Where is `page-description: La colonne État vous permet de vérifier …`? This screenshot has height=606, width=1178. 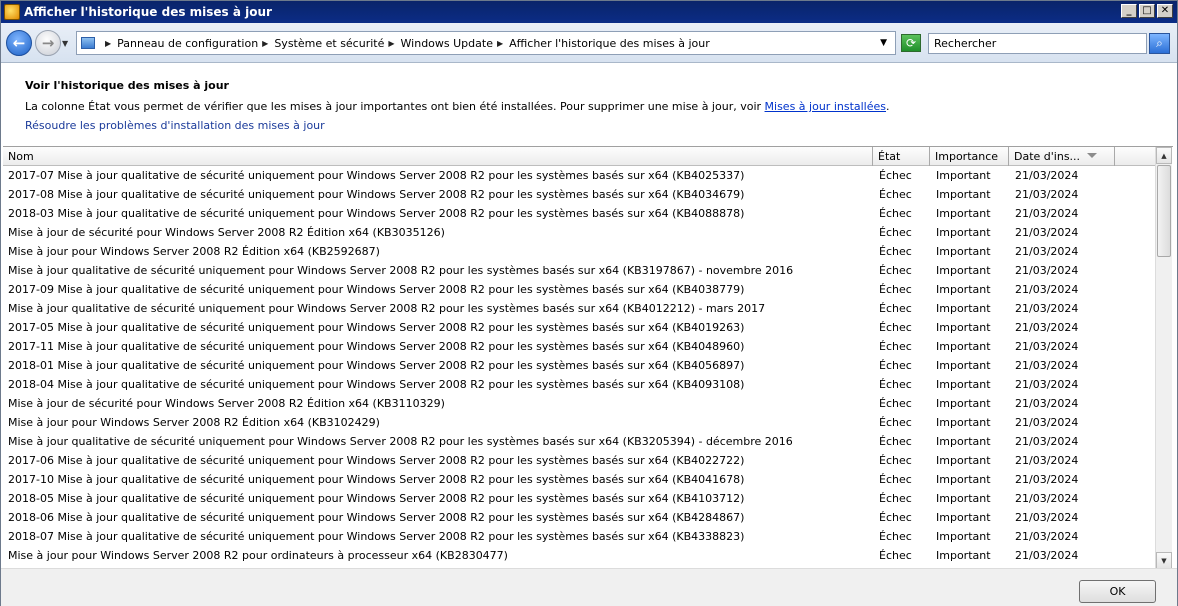
page-description: La colonne État vous permet de vérifier … is located at coordinates (457, 106).